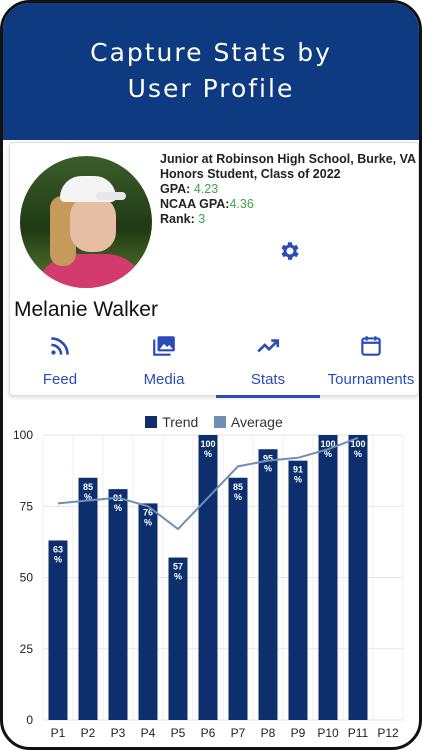 The height and width of the screenshot is (750, 422). Describe the element at coordinates (241, 204) in the screenshot. I see `ncaa-gpa-value: 4.36` at that location.